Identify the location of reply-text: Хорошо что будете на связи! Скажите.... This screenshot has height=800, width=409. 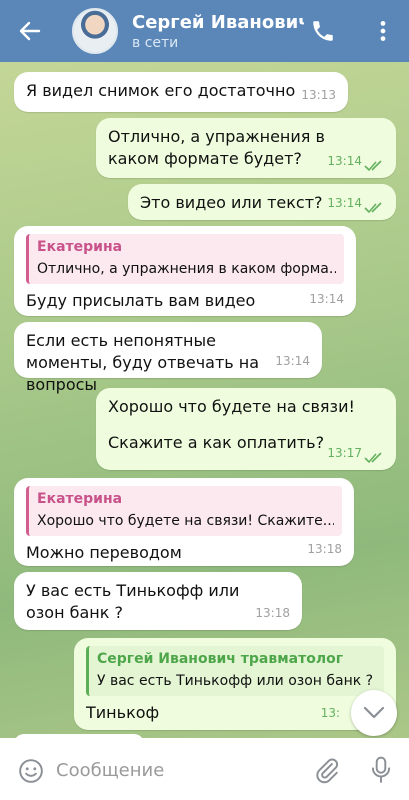
(185, 521).